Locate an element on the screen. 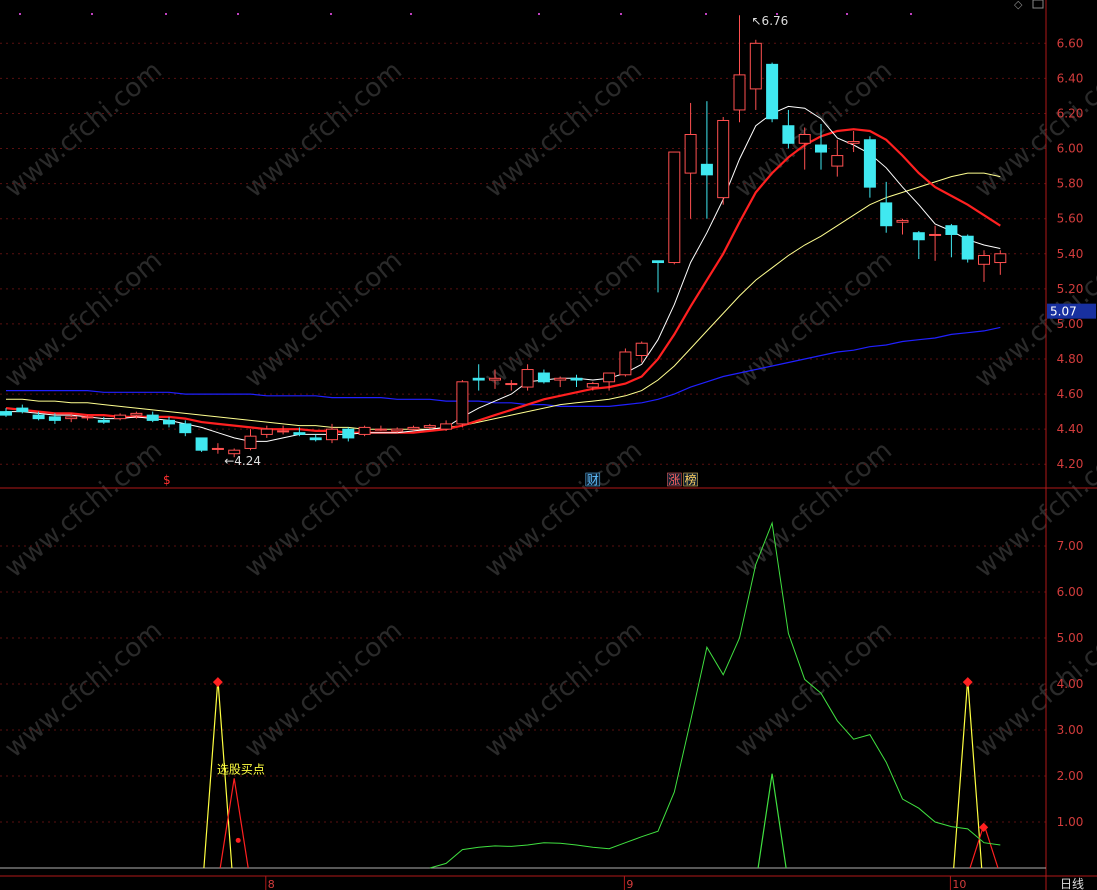  price-tick-label: 5.40 is located at coordinates (1070, 254).